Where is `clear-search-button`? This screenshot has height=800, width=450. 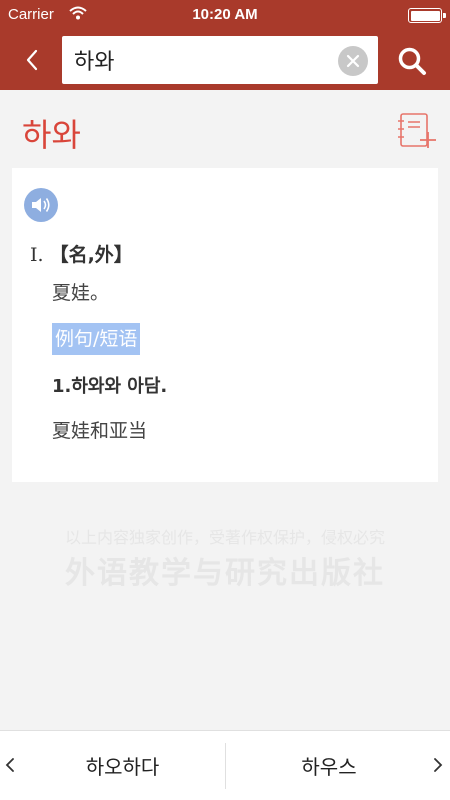
clear-search-button is located at coordinates (353, 61).